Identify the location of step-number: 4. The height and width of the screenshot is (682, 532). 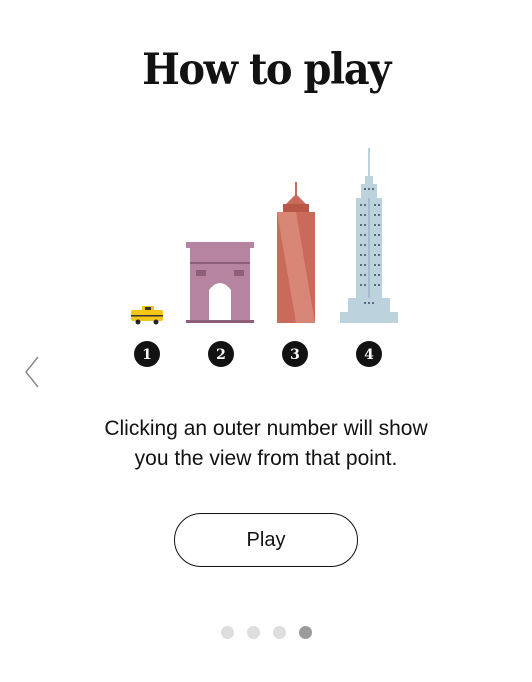
(369, 355).